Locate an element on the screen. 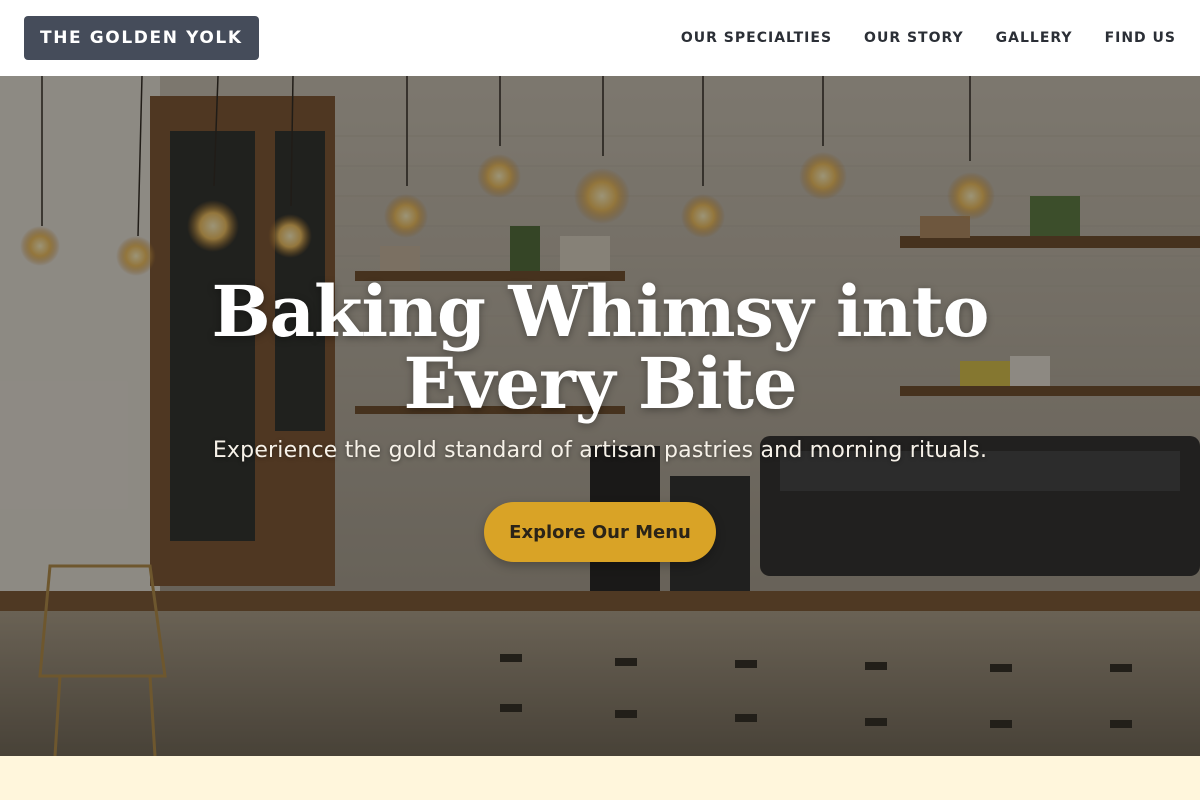 Image resolution: width=1200 pixels, height=800 pixels. brand-logo: THE GOLDEN YOLK is located at coordinates (141, 38).